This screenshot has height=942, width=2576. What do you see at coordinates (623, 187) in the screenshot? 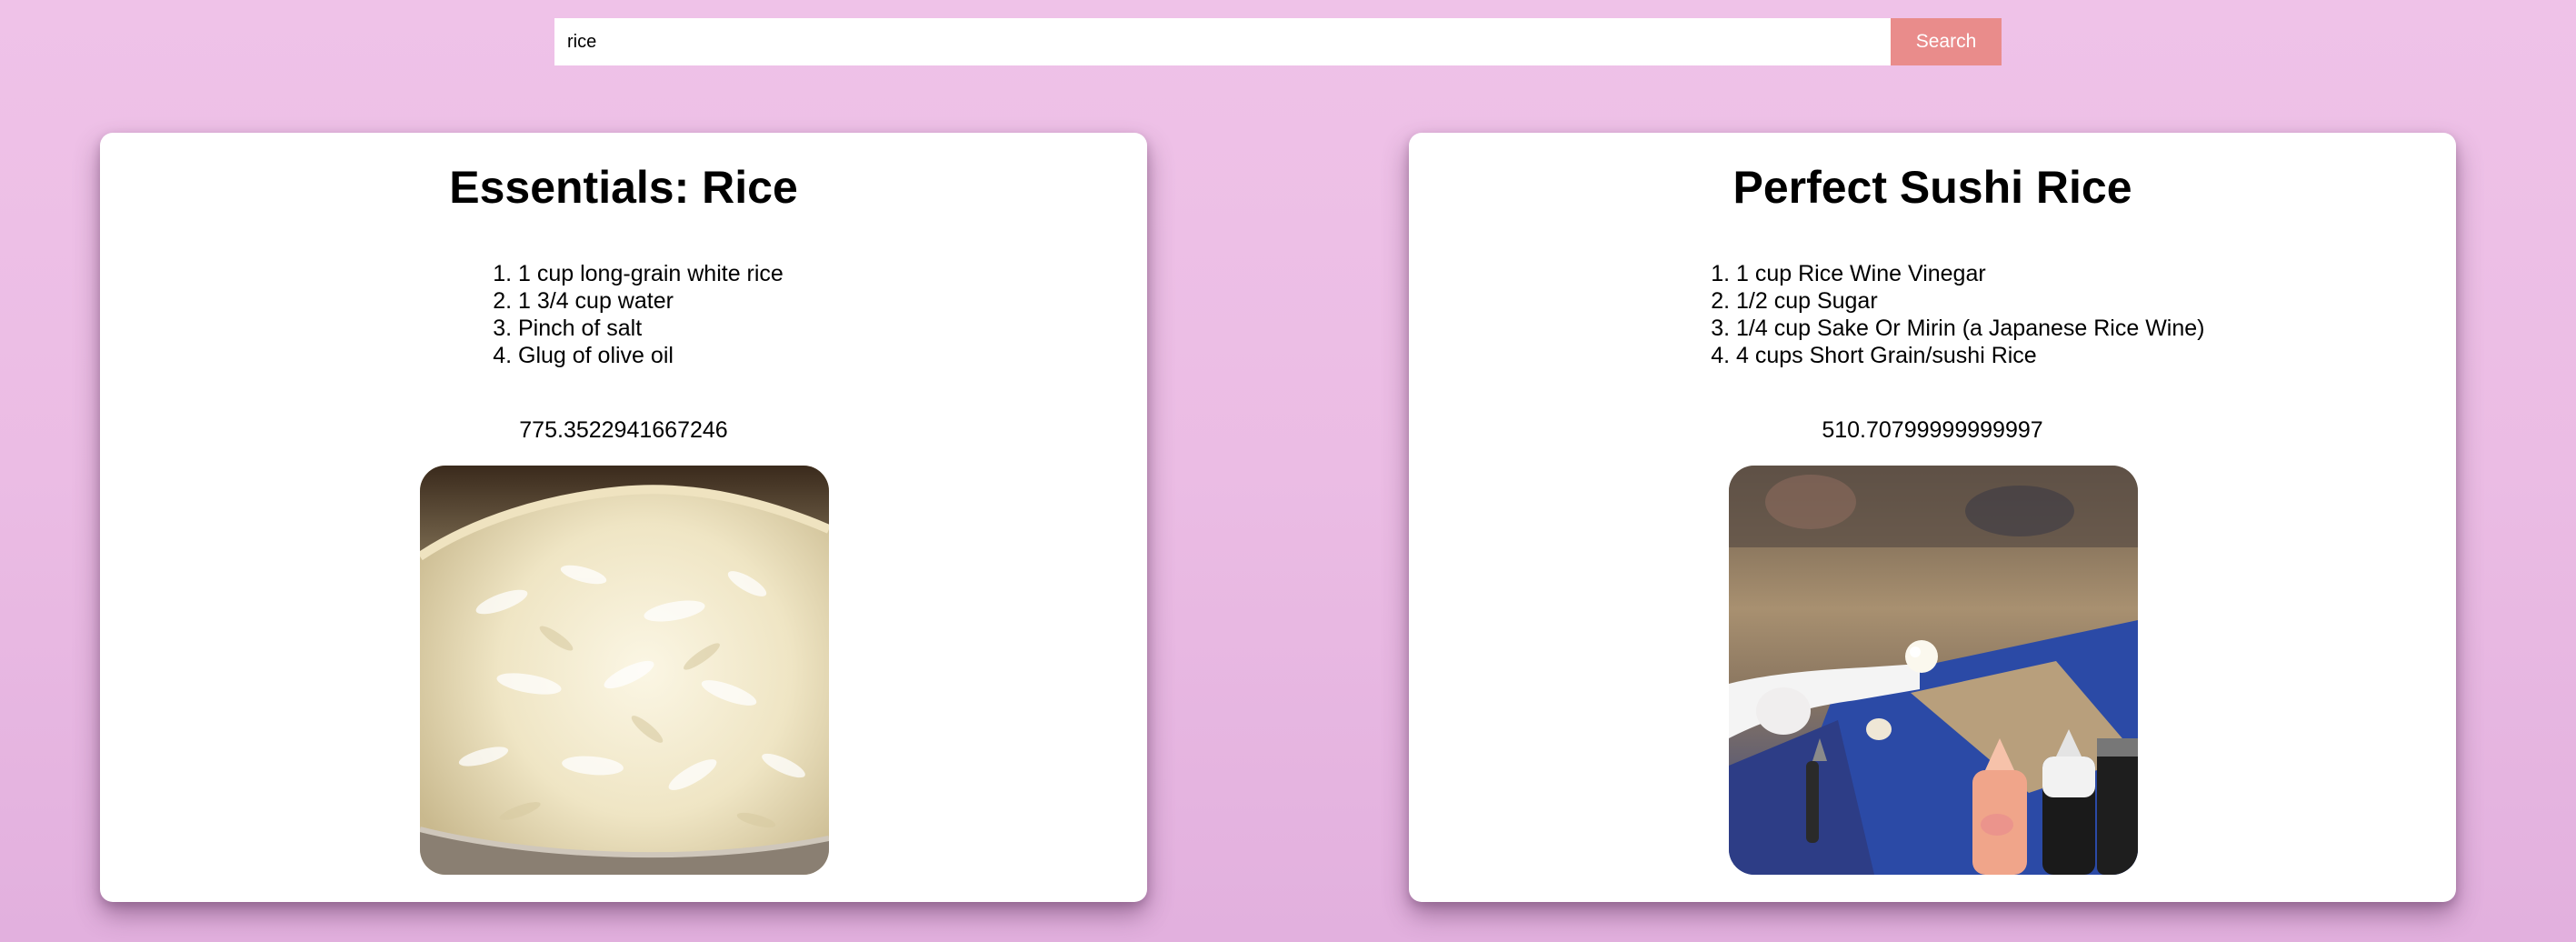
I see `recipe-title: Essentials: Rice` at bounding box center [623, 187].